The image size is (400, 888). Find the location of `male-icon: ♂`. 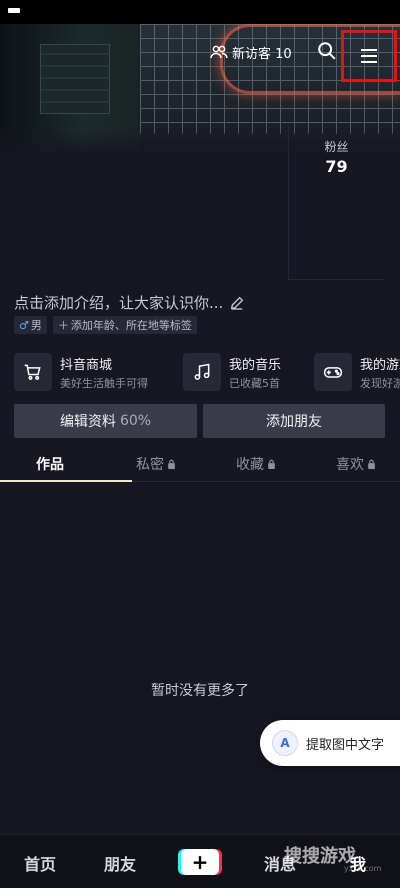

male-icon: ♂ is located at coordinates (24, 325).